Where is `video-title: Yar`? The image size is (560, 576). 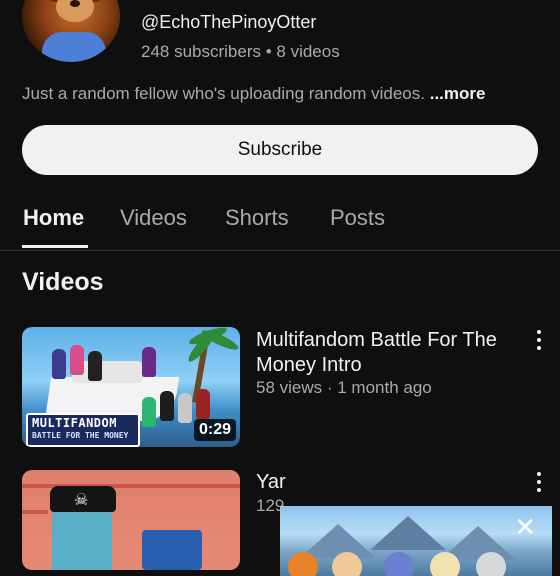 video-title: Yar is located at coordinates (271, 482).